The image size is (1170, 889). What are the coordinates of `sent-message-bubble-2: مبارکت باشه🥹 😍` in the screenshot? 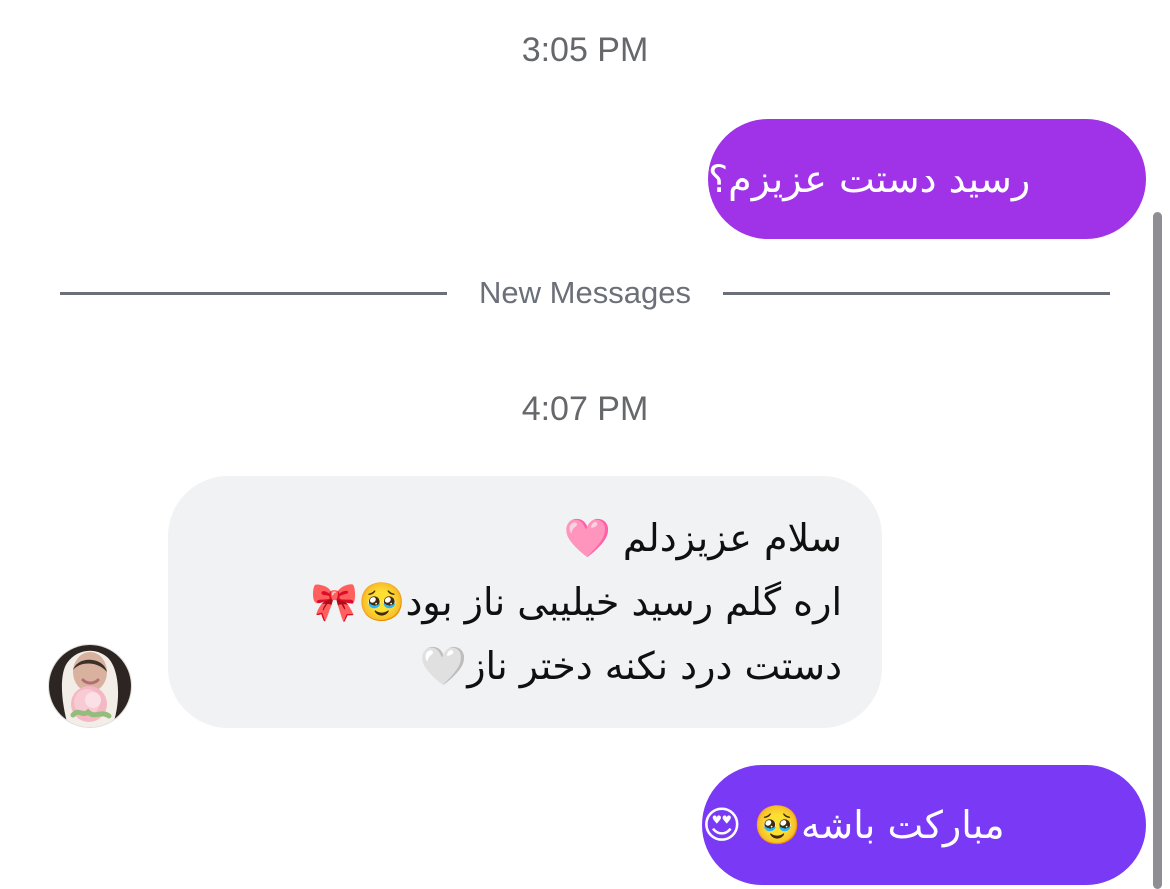 It's located at (924, 825).